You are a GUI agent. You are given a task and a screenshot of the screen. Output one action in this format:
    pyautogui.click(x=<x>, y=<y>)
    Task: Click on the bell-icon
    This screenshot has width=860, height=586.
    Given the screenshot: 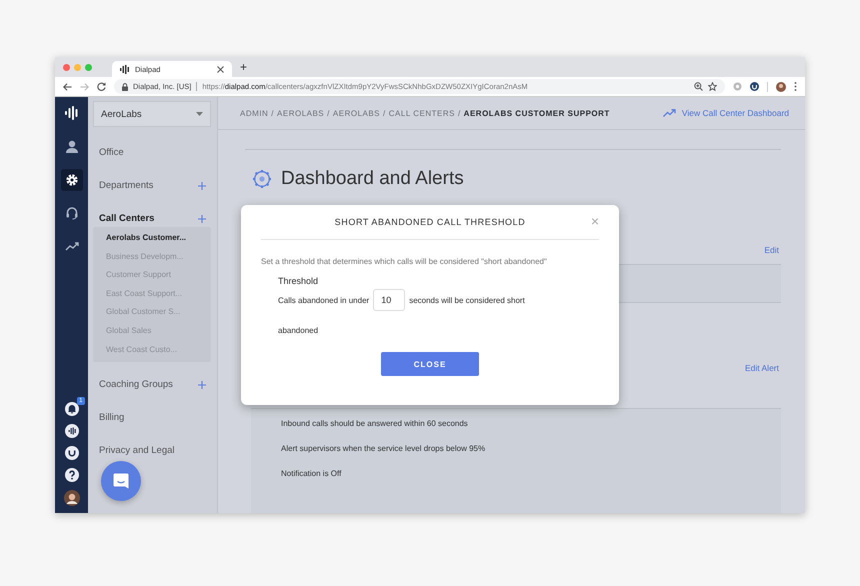 What is the action you would take?
    pyautogui.click(x=71, y=409)
    